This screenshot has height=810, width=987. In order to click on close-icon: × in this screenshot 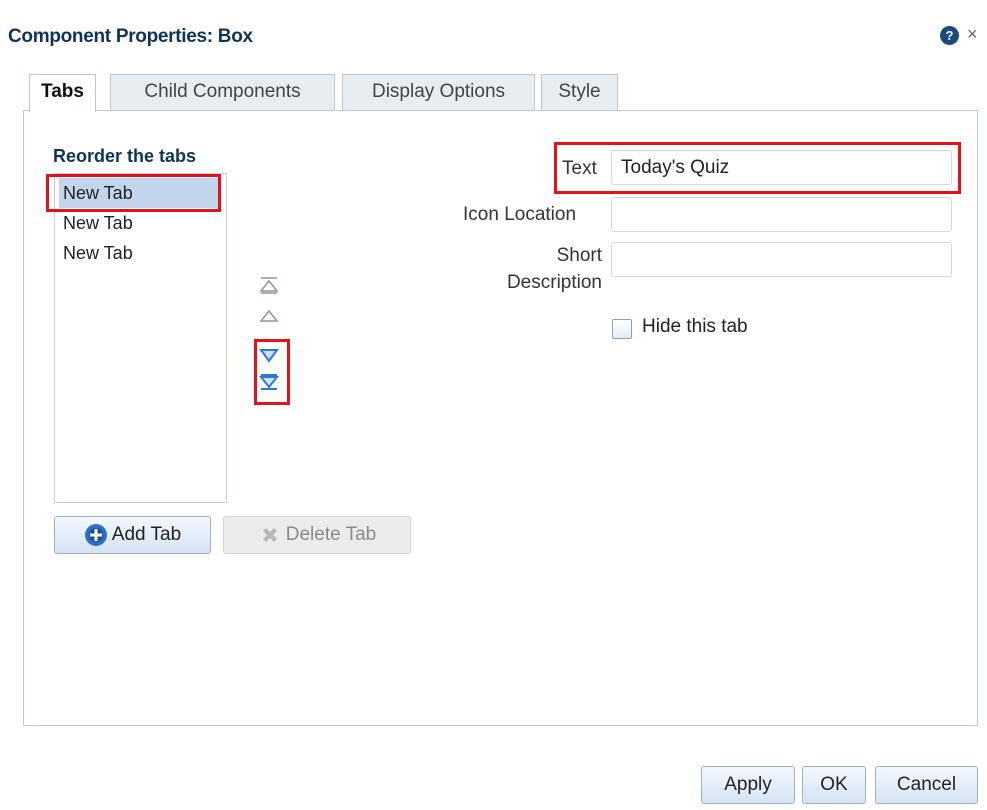, I will do `click(972, 34)`.